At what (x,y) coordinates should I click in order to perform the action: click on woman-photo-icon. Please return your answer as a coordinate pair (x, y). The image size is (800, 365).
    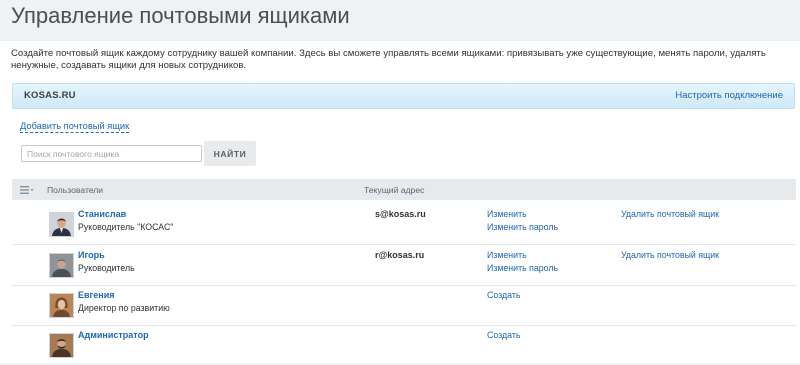
    Looking at the image, I should click on (61, 305).